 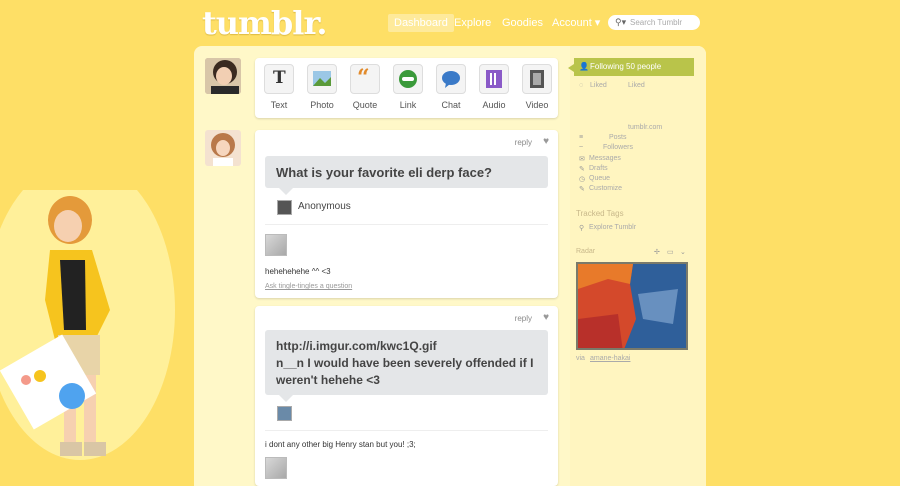 I want to click on radar-image, so click(x=632, y=306).